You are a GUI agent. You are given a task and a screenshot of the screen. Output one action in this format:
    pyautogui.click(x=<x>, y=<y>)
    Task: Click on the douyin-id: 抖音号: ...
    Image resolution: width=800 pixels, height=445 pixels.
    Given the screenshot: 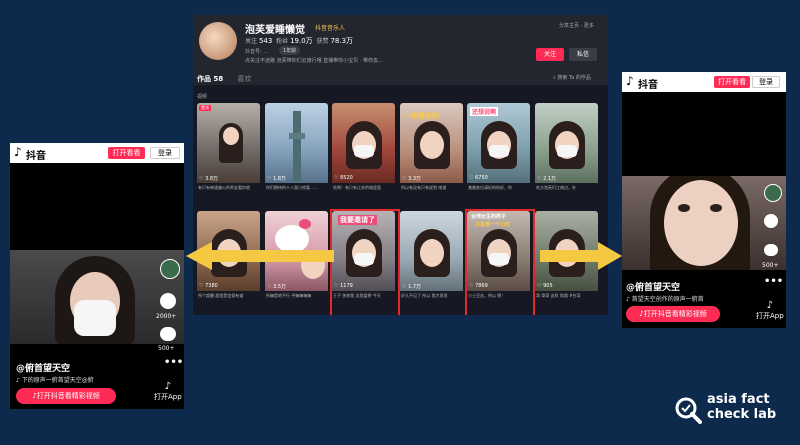 What is the action you would take?
    pyautogui.click(x=257, y=52)
    